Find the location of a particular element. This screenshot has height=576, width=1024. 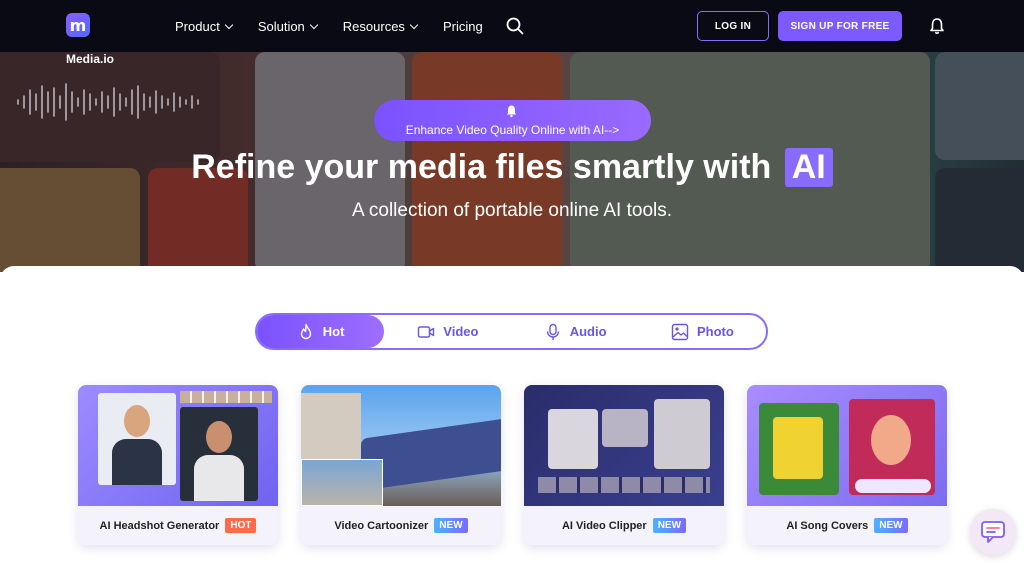

nav-item-solution: Solution is located at coordinates (288, 26).